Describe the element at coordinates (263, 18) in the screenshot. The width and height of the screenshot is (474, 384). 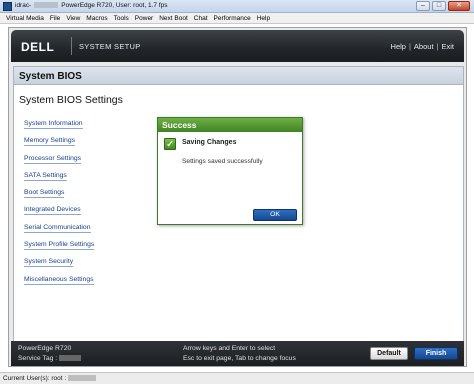
I see `menu-help: Help` at that location.